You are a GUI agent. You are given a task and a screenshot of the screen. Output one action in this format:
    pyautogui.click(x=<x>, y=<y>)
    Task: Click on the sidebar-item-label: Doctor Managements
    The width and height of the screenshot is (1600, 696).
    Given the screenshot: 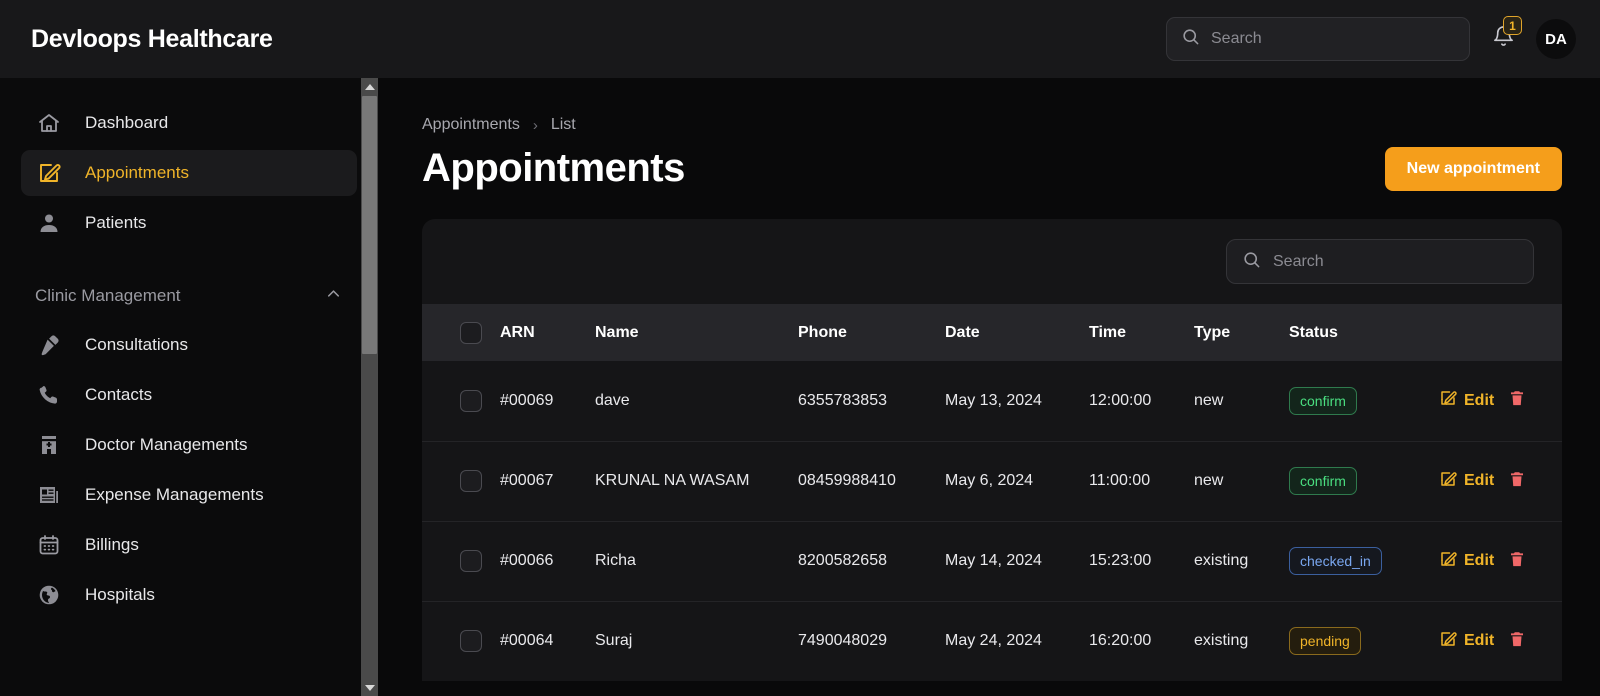 What is the action you would take?
    pyautogui.click(x=166, y=444)
    